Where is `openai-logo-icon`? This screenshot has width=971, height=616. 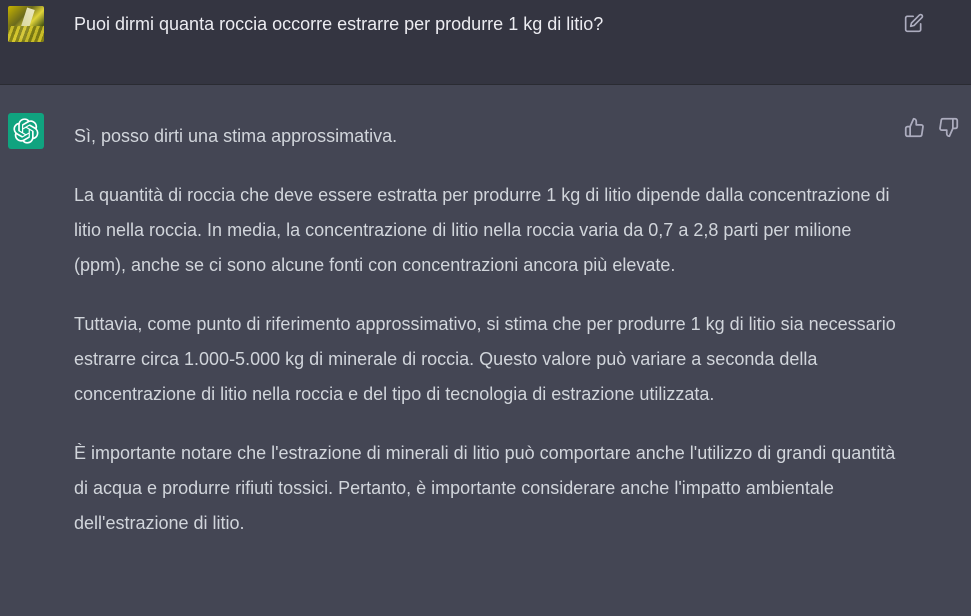 openai-logo-icon is located at coordinates (26, 131).